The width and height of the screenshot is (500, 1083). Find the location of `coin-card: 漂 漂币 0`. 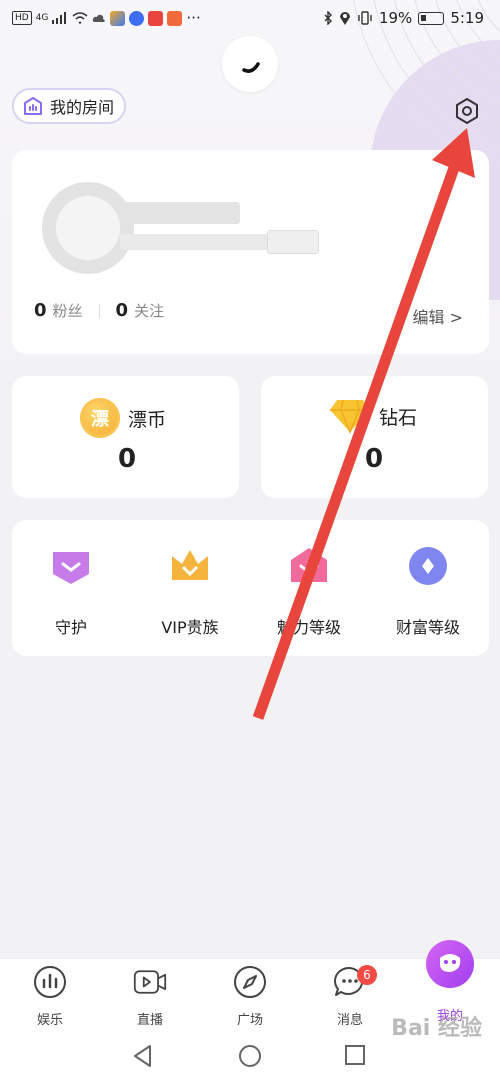

coin-card: 漂 漂币 0 is located at coordinates (125, 437).